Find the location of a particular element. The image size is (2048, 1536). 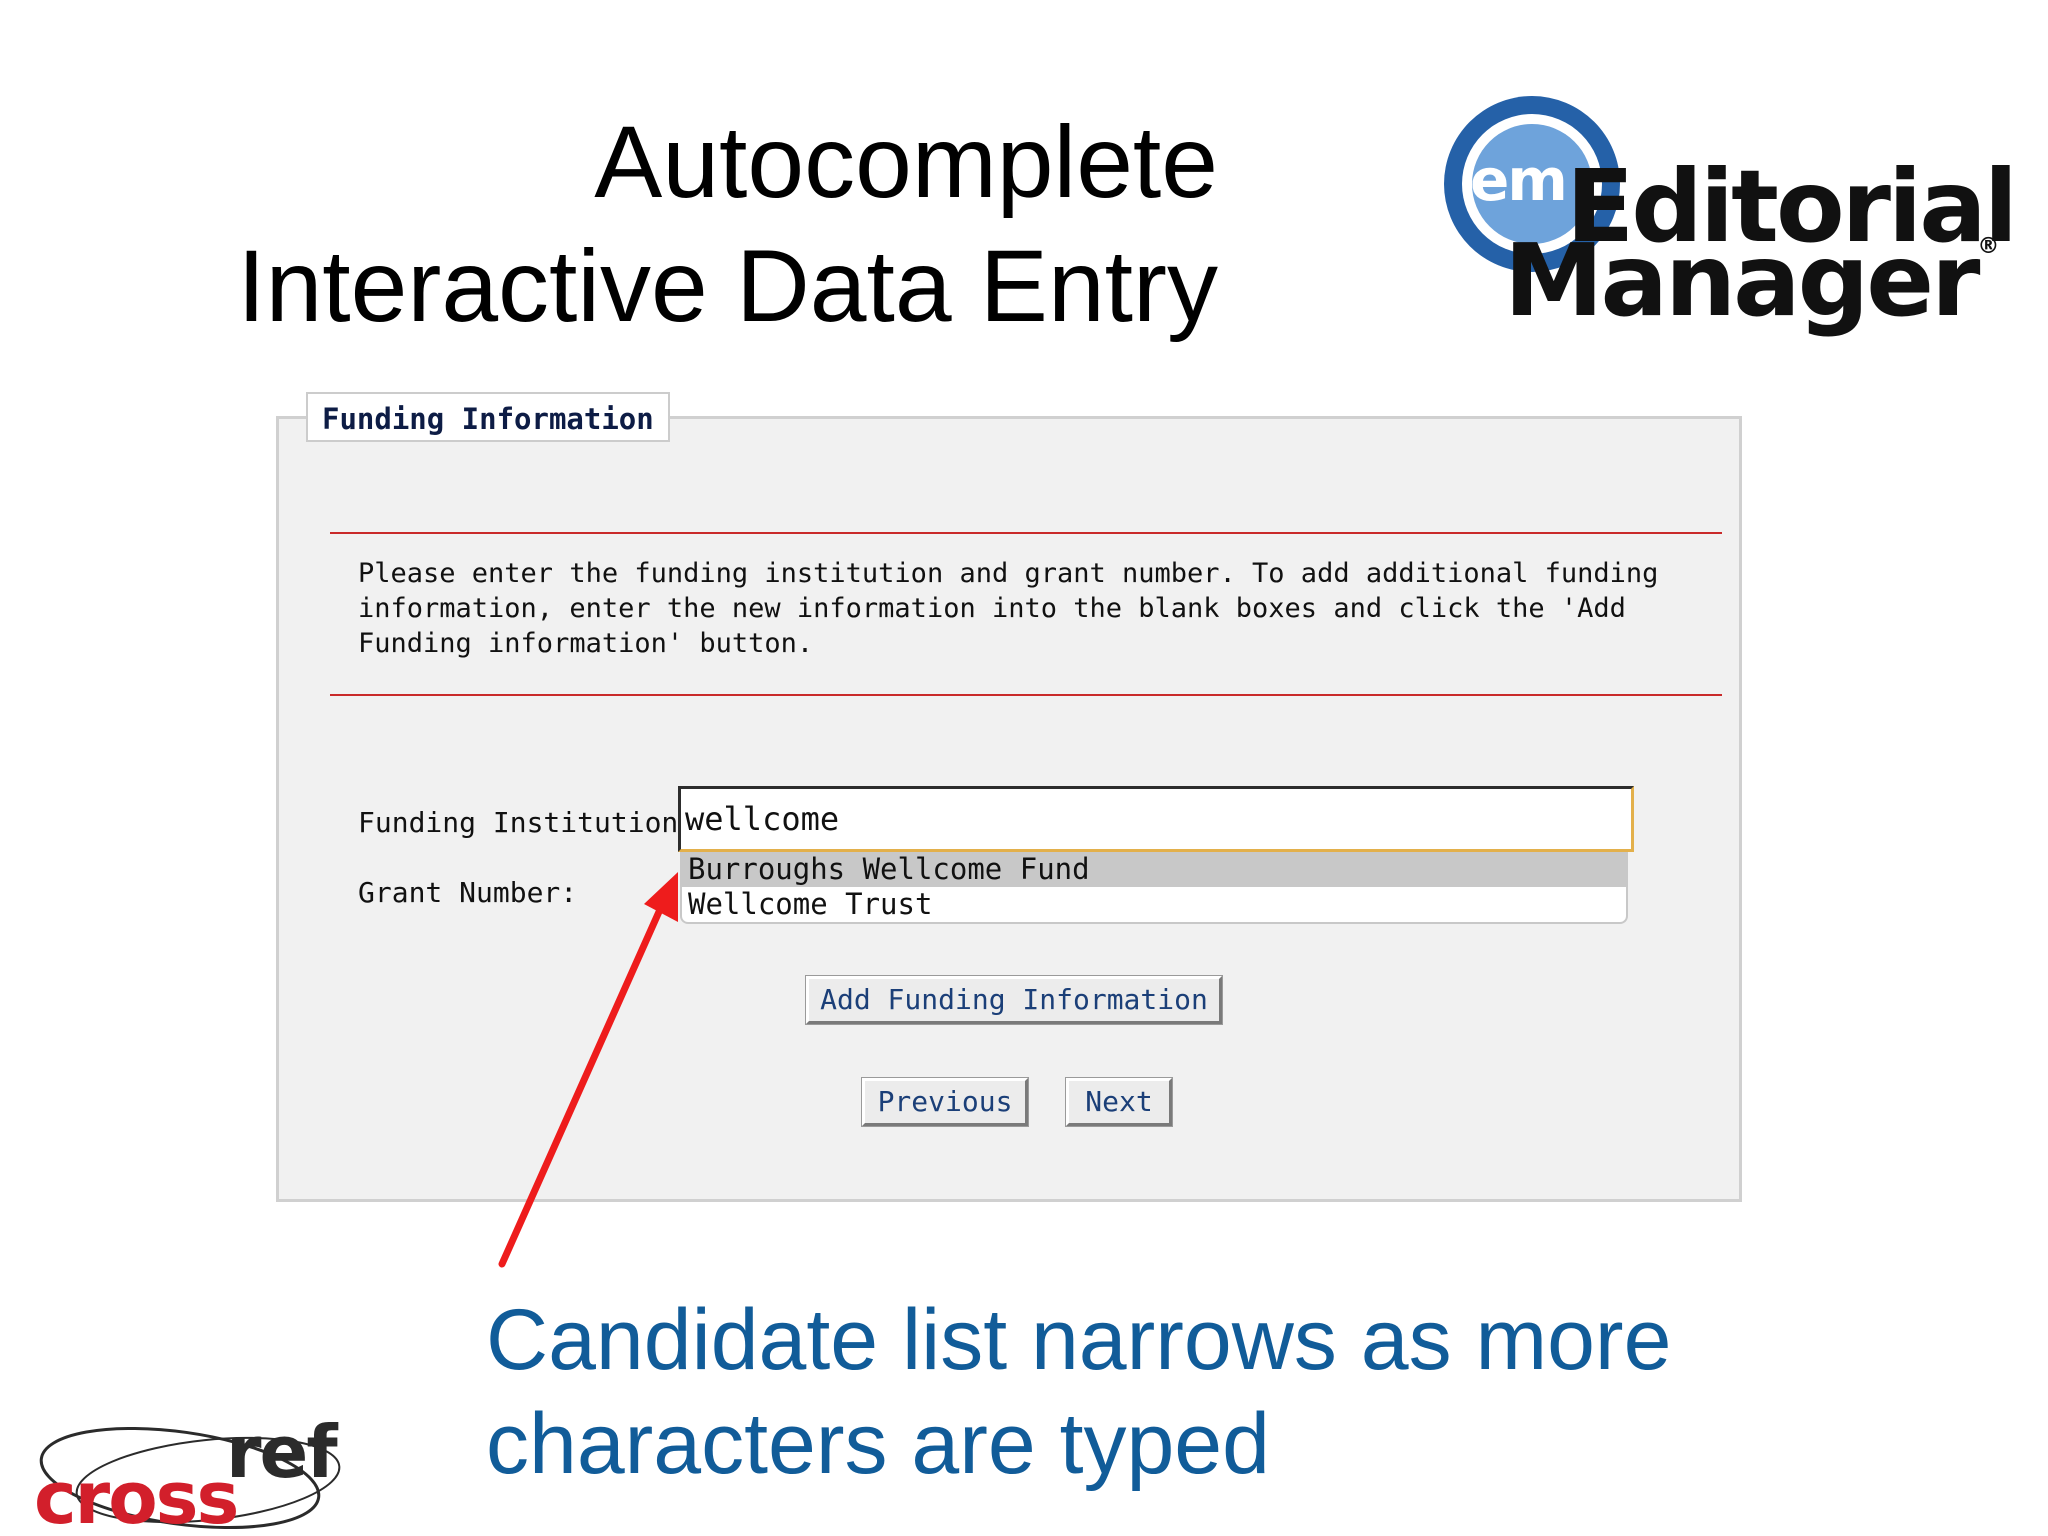

em-logo-word-manager-text: Manager is located at coordinates (1742, 280).